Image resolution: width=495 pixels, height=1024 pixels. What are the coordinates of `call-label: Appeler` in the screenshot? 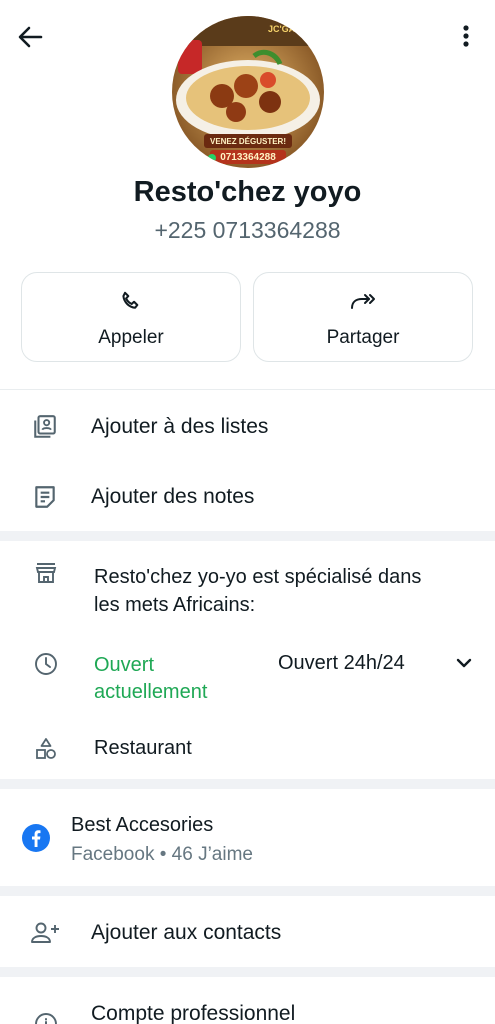 It's located at (131, 337).